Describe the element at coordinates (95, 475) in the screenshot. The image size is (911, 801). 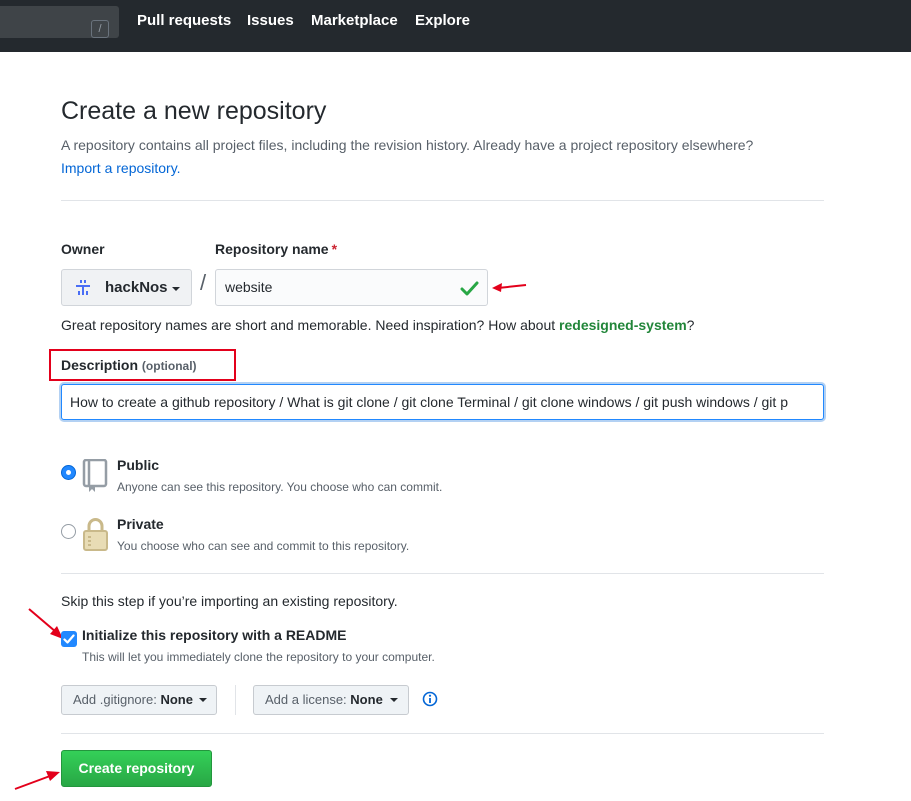
I see `repo-book-icon` at that location.